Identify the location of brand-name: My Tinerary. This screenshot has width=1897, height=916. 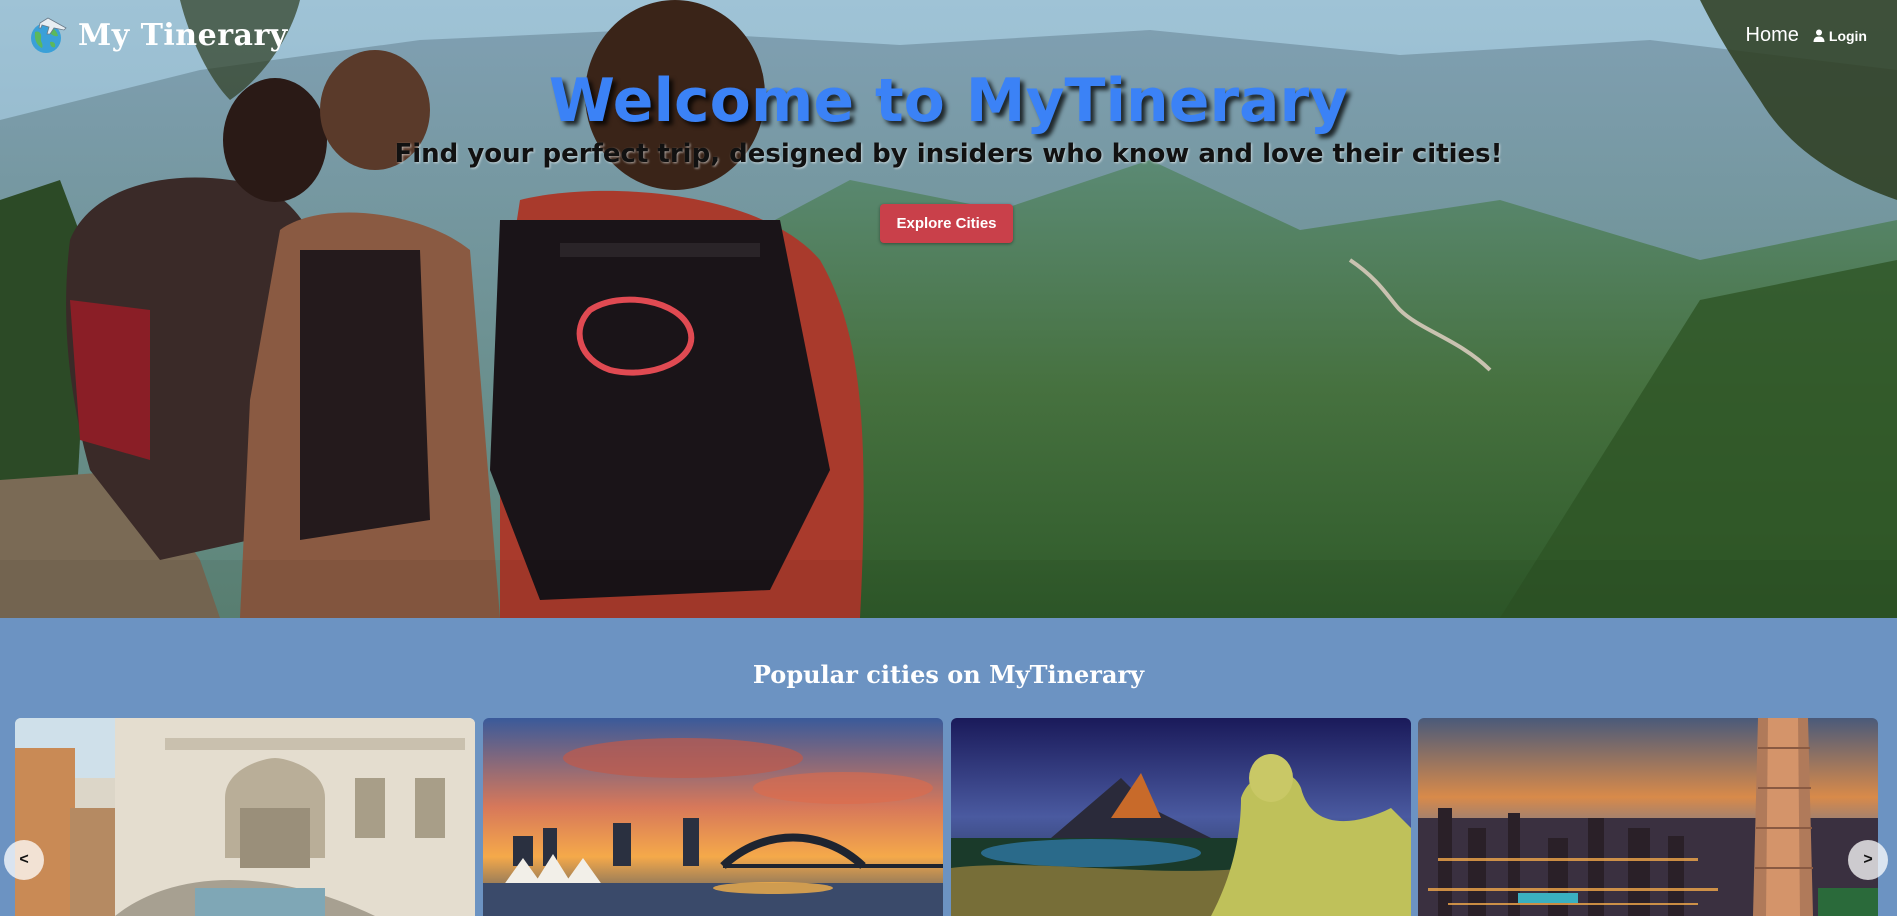
(183, 35).